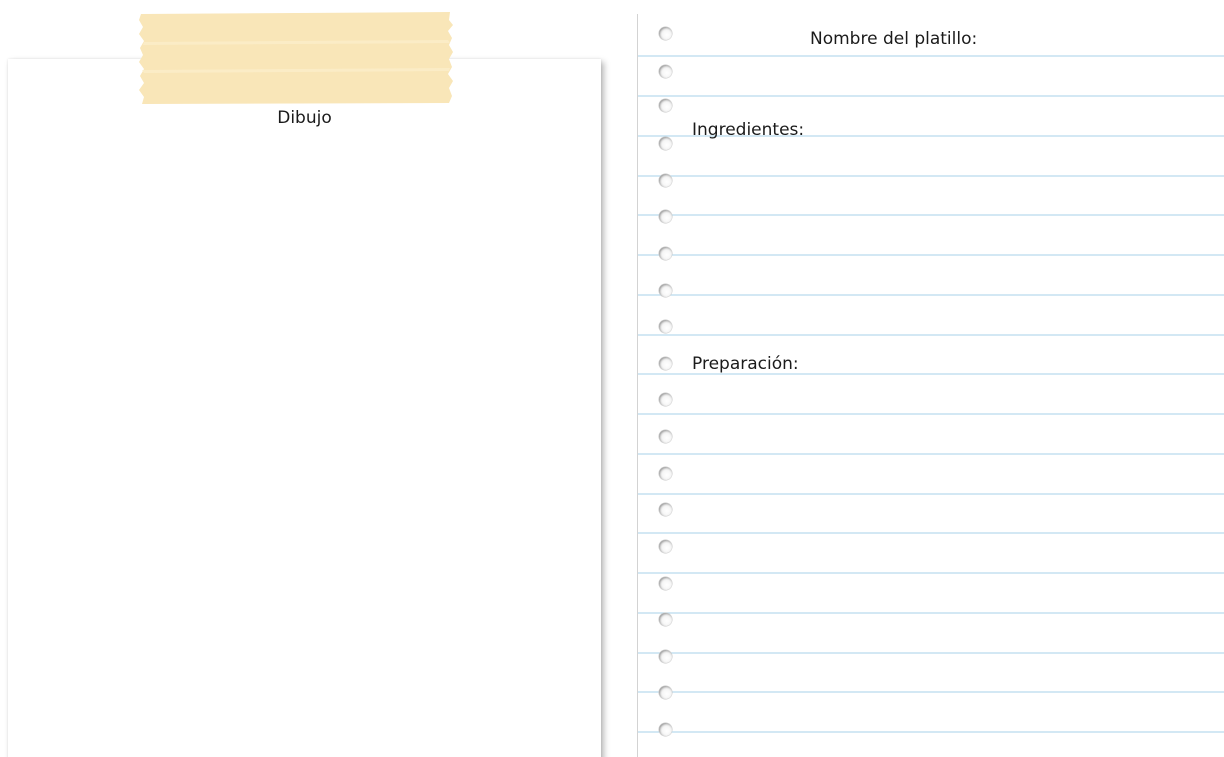 This screenshot has width=1224, height=757. Describe the element at coordinates (304, 118) in the screenshot. I see `drawing-label: Dibujo` at that location.